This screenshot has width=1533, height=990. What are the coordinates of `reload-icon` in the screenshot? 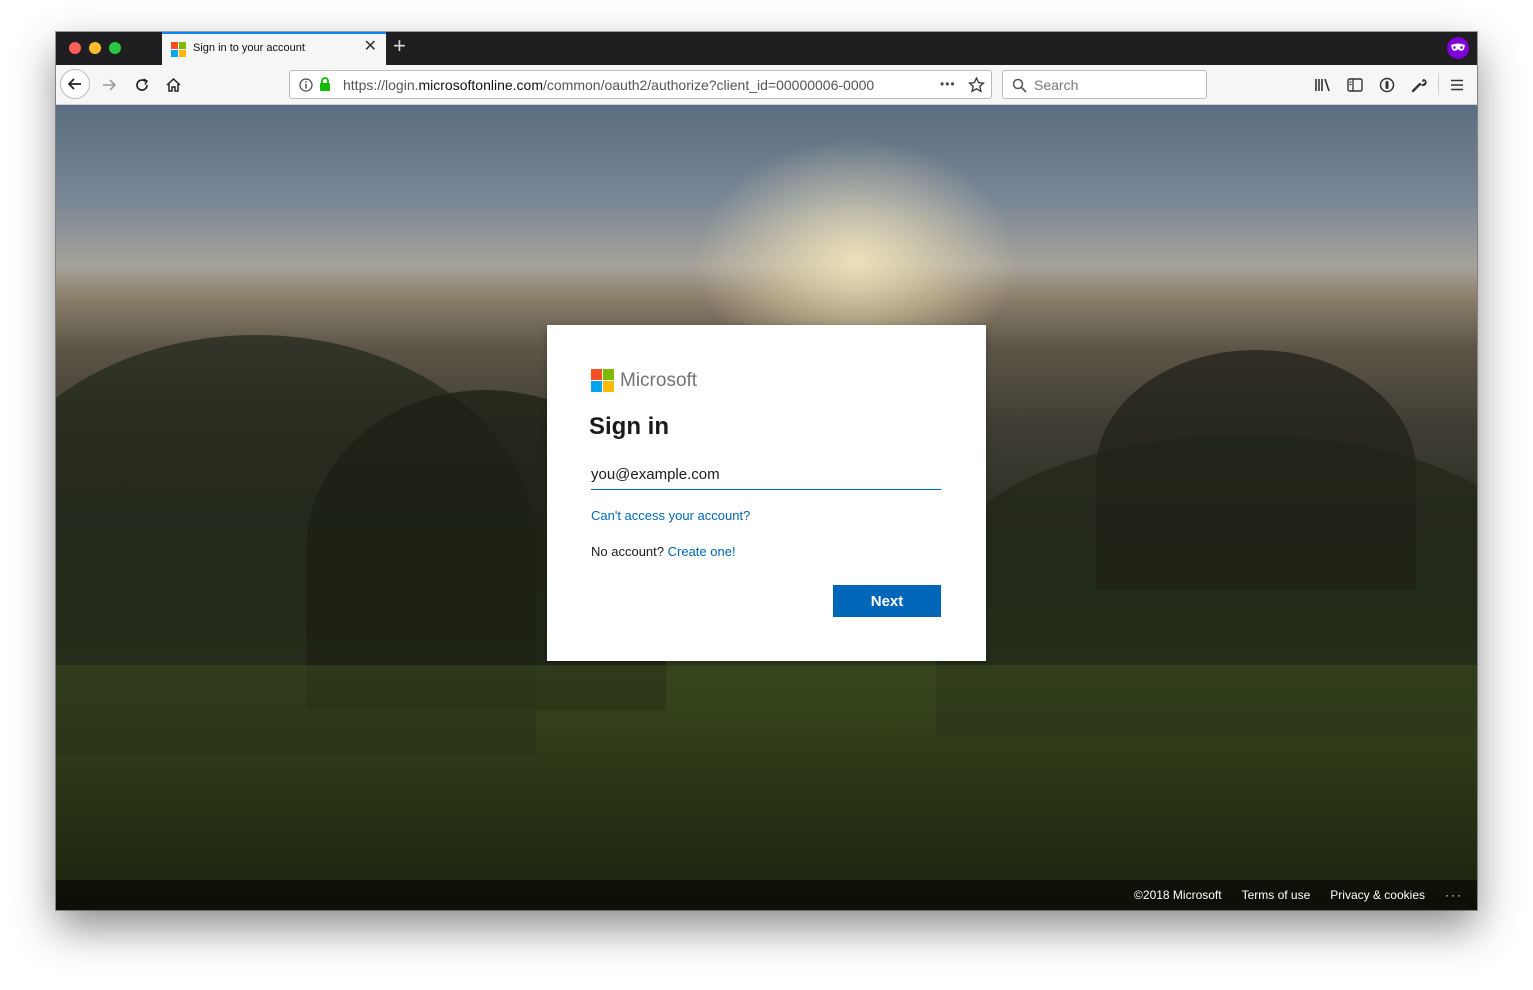 It's located at (142, 84).